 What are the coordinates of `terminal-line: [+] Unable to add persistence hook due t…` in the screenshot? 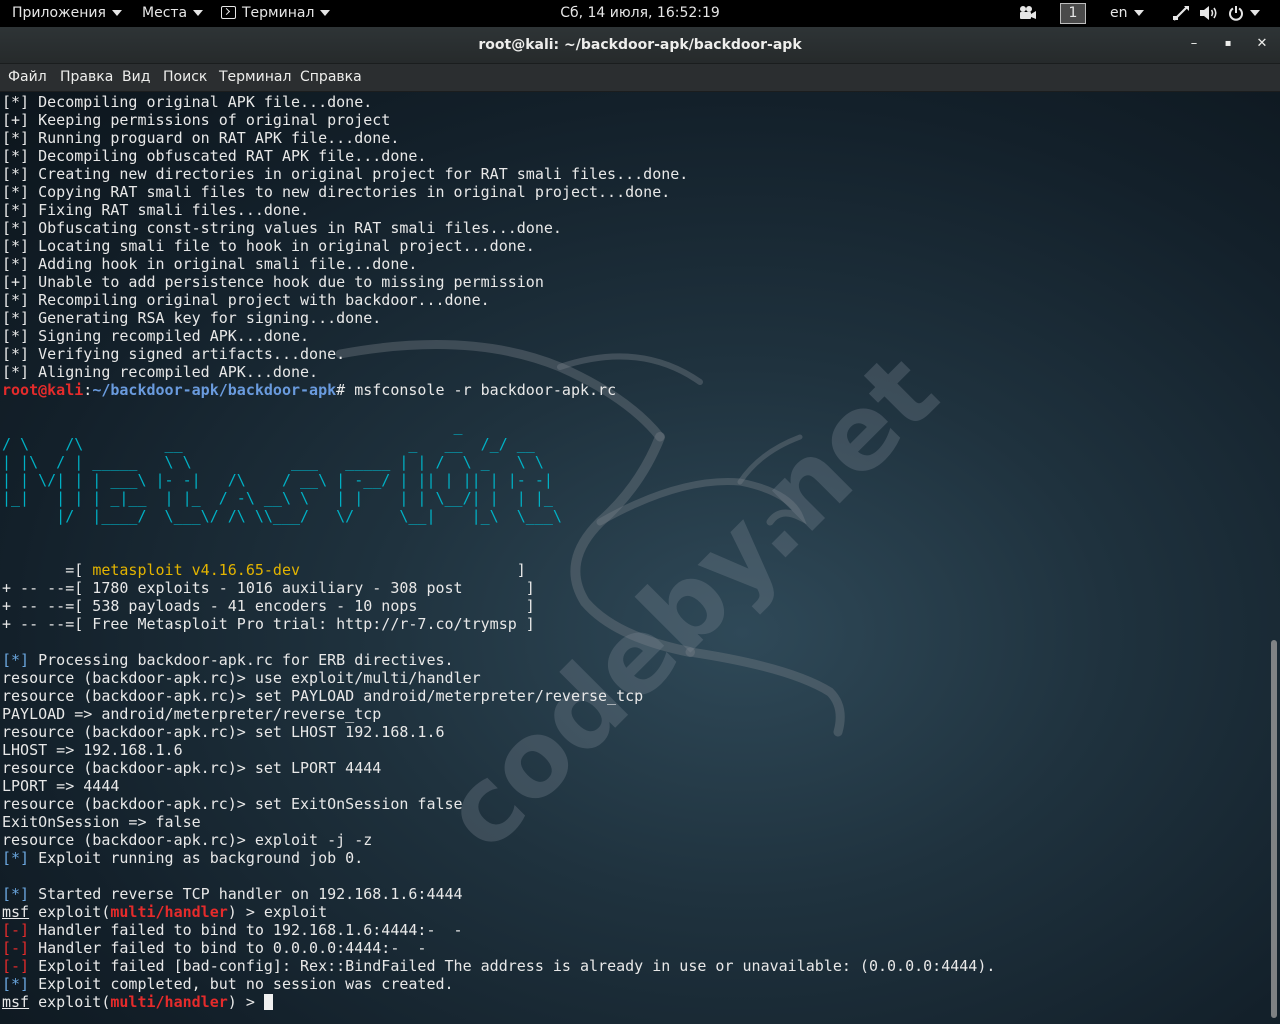 It's located at (273, 282).